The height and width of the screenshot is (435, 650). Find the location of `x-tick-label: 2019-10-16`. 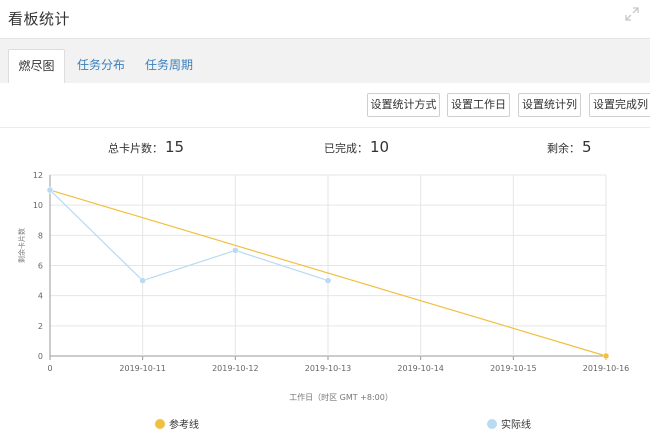

x-tick-label: 2019-10-16 is located at coordinates (606, 368).